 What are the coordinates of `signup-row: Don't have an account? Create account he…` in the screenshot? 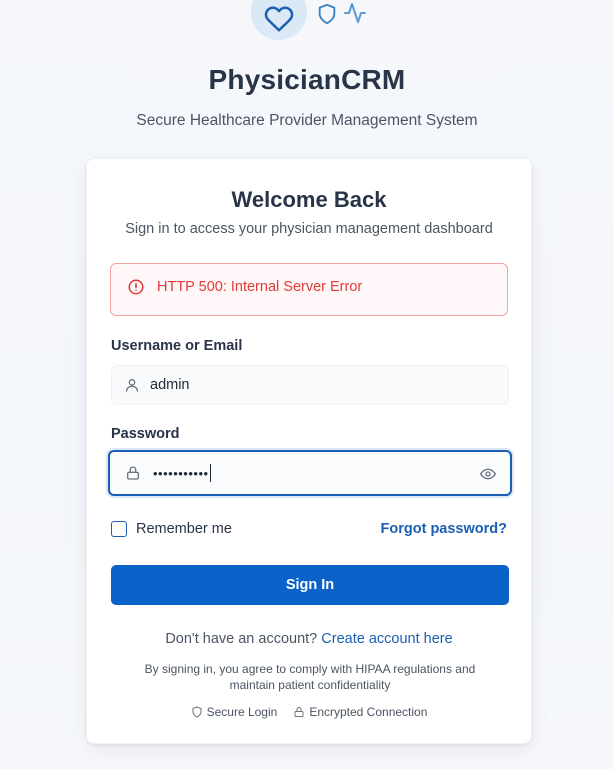 It's located at (309, 639).